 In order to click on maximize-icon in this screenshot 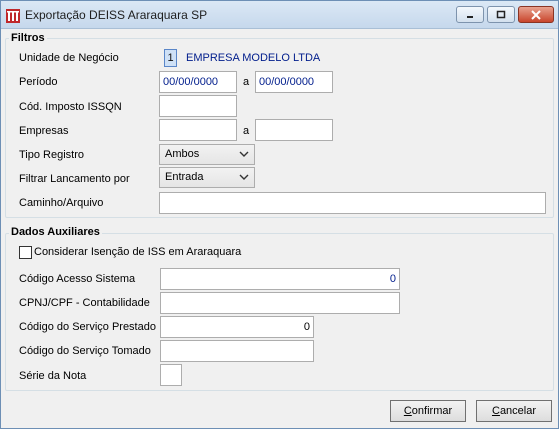, I will do `click(501, 14)`.